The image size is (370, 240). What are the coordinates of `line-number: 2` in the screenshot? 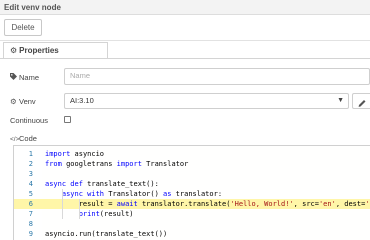 It's located at (30, 164).